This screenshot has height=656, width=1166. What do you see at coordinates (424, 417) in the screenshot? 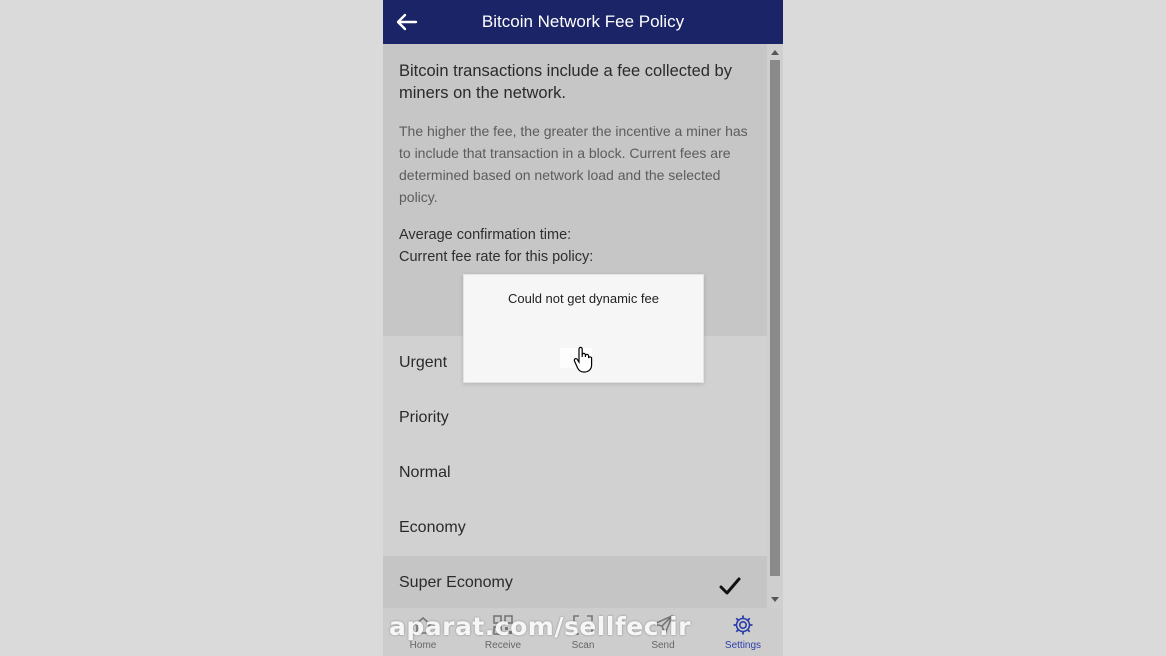
I see `option-label: Priority` at bounding box center [424, 417].